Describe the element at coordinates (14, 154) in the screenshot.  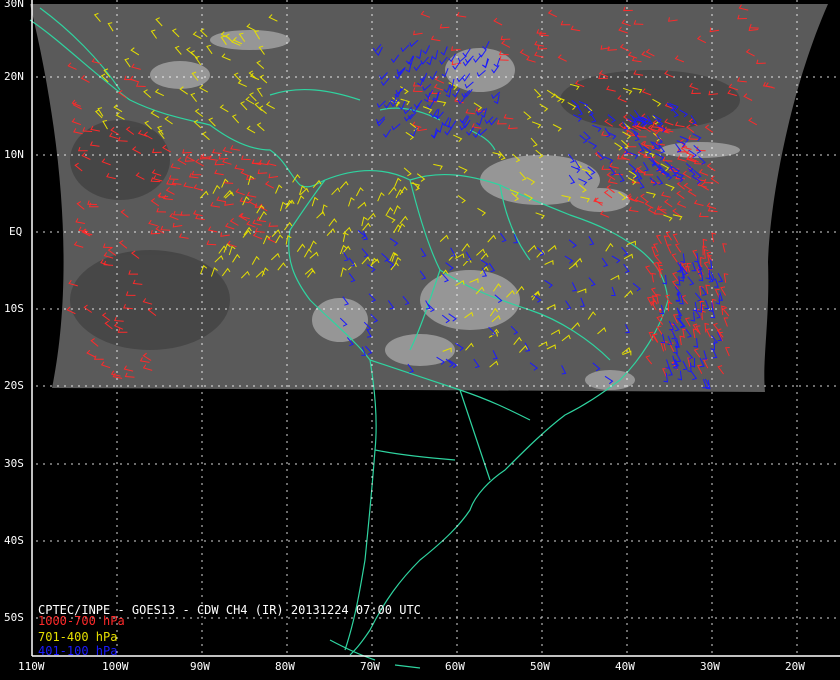
I see `lat-label: 10N` at that location.